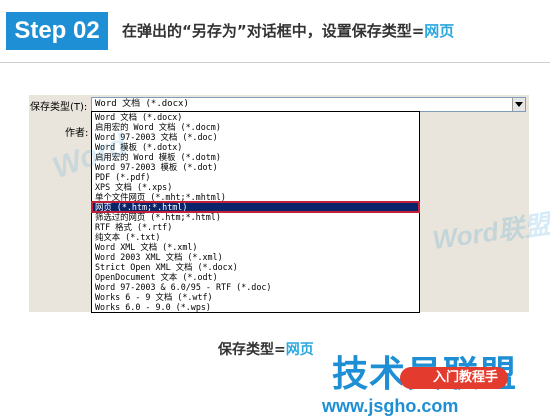  I want to click on step-badge: Step 02, so click(57, 31).